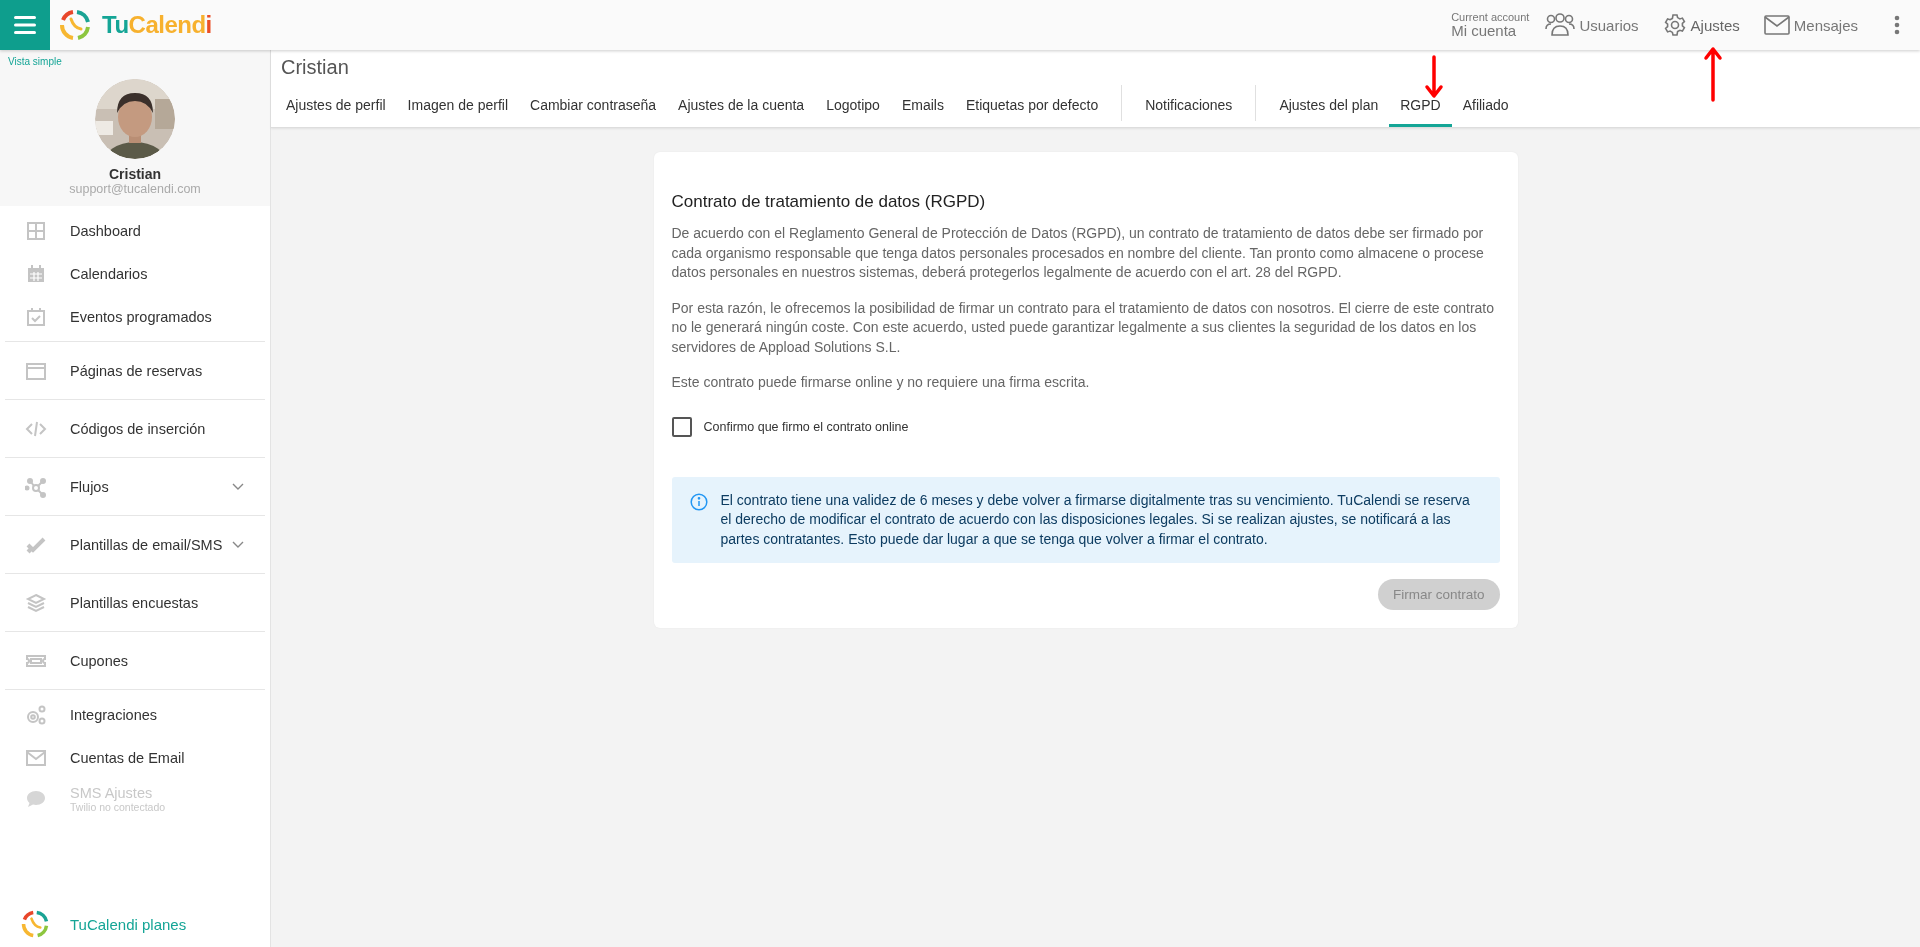 This screenshot has height=947, width=1920. I want to click on settings-tab: Ajustes de perfil, so click(336, 106).